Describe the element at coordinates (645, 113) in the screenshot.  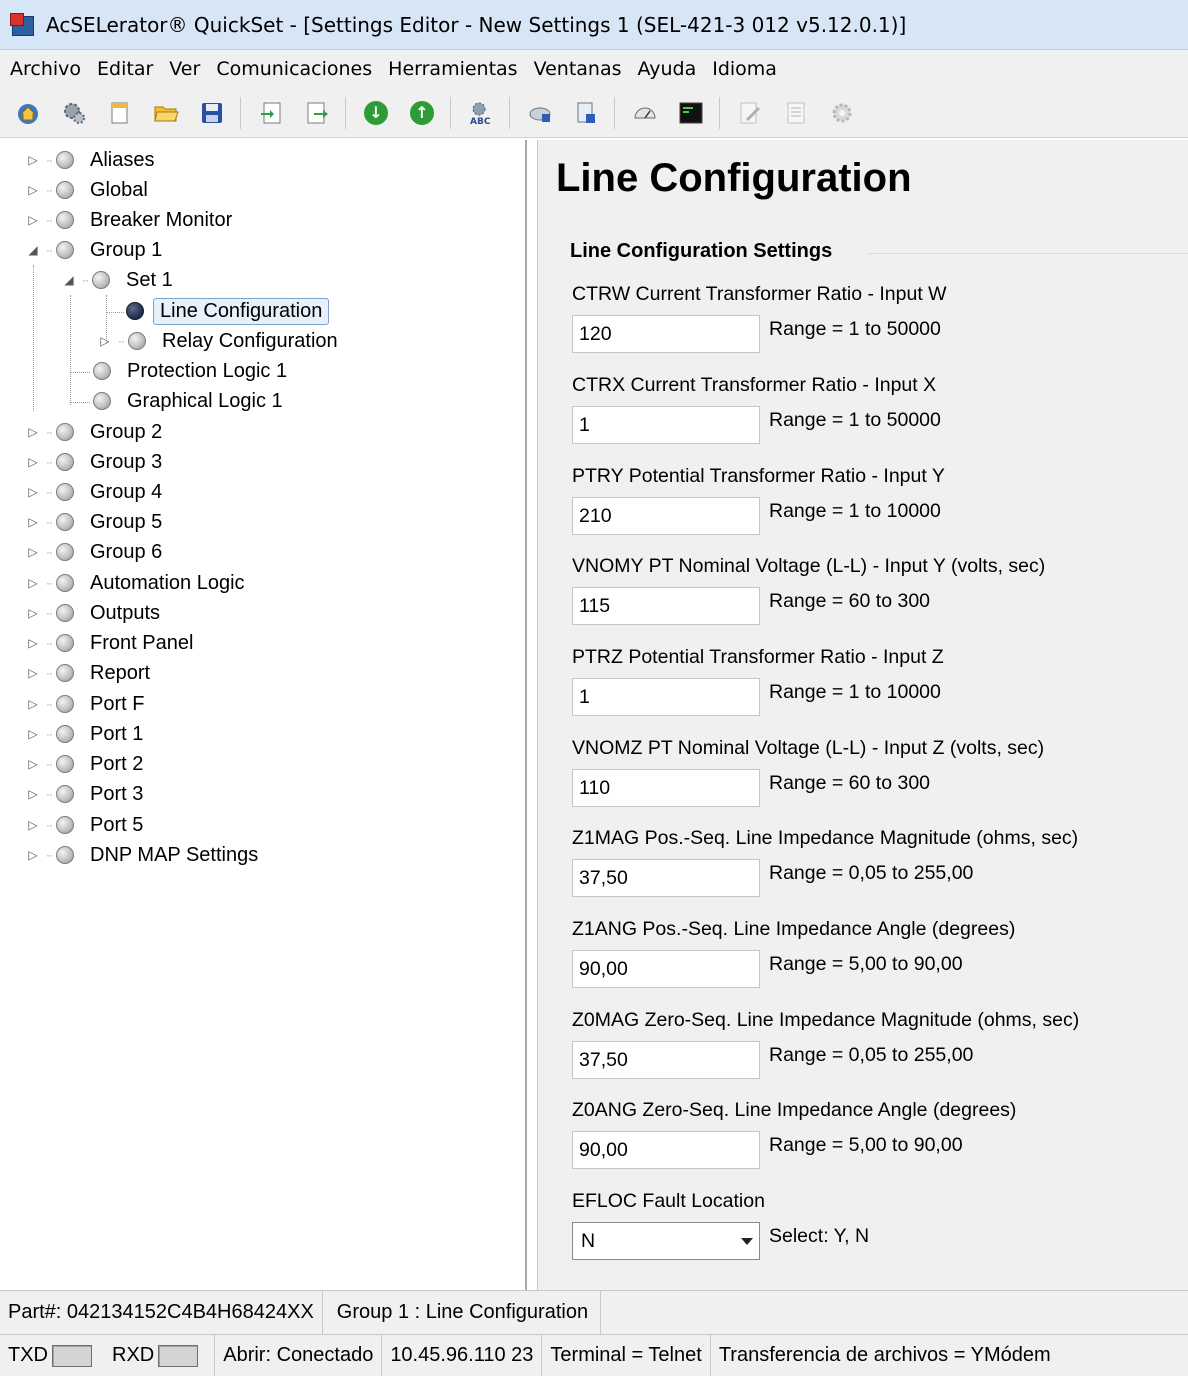
I see `meter-icon` at that location.